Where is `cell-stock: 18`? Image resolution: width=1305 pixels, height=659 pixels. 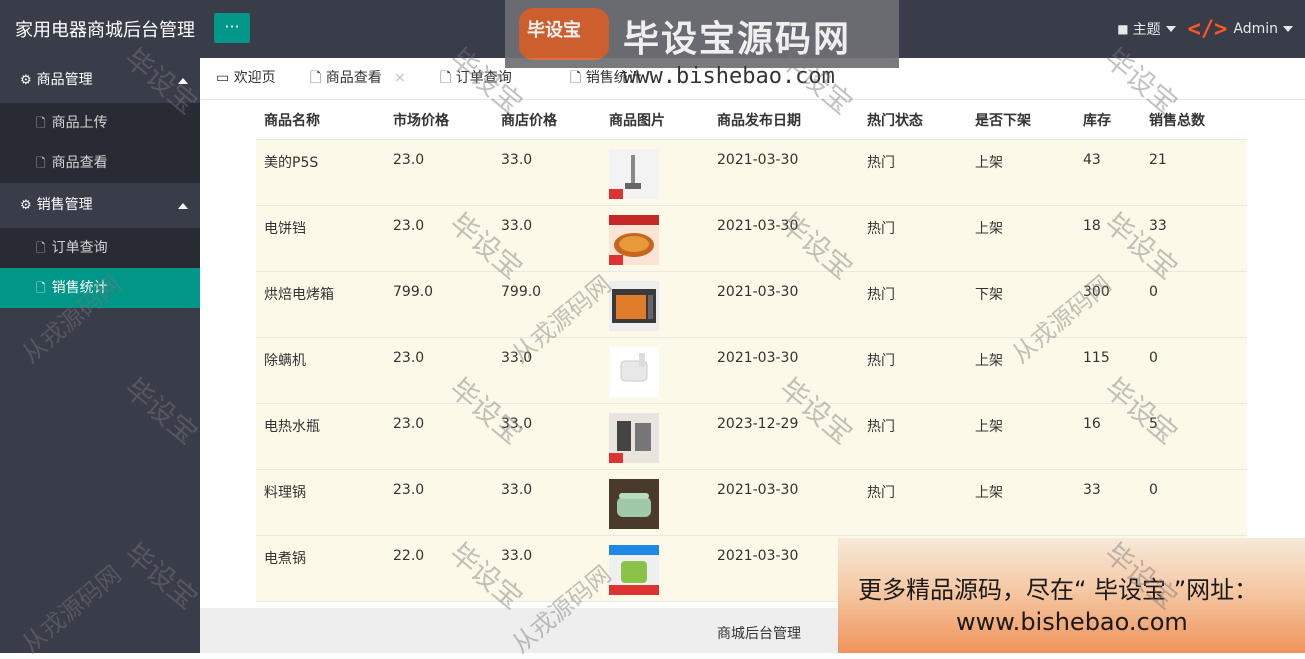 cell-stock: 18 is located at coordinates (1108, 238).